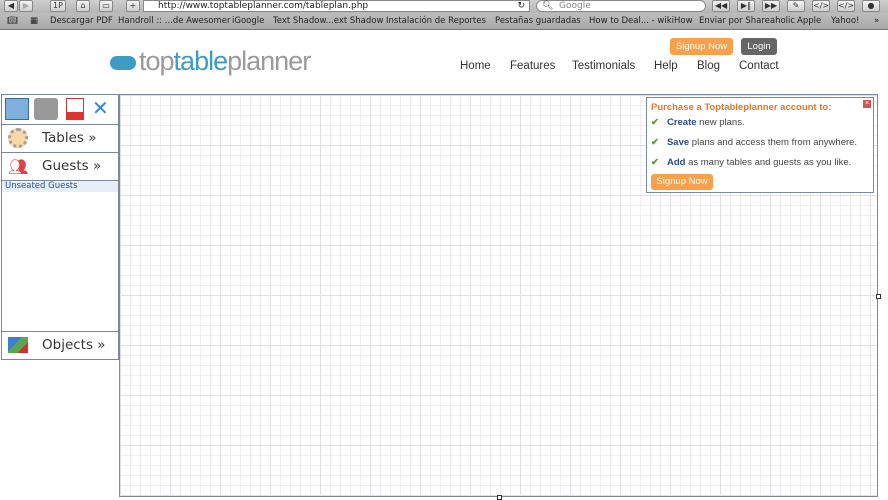 The height and width of the screenshot is (500, 888). I want to click on fast-forward-icon: ▶▶, so click(771, 6).